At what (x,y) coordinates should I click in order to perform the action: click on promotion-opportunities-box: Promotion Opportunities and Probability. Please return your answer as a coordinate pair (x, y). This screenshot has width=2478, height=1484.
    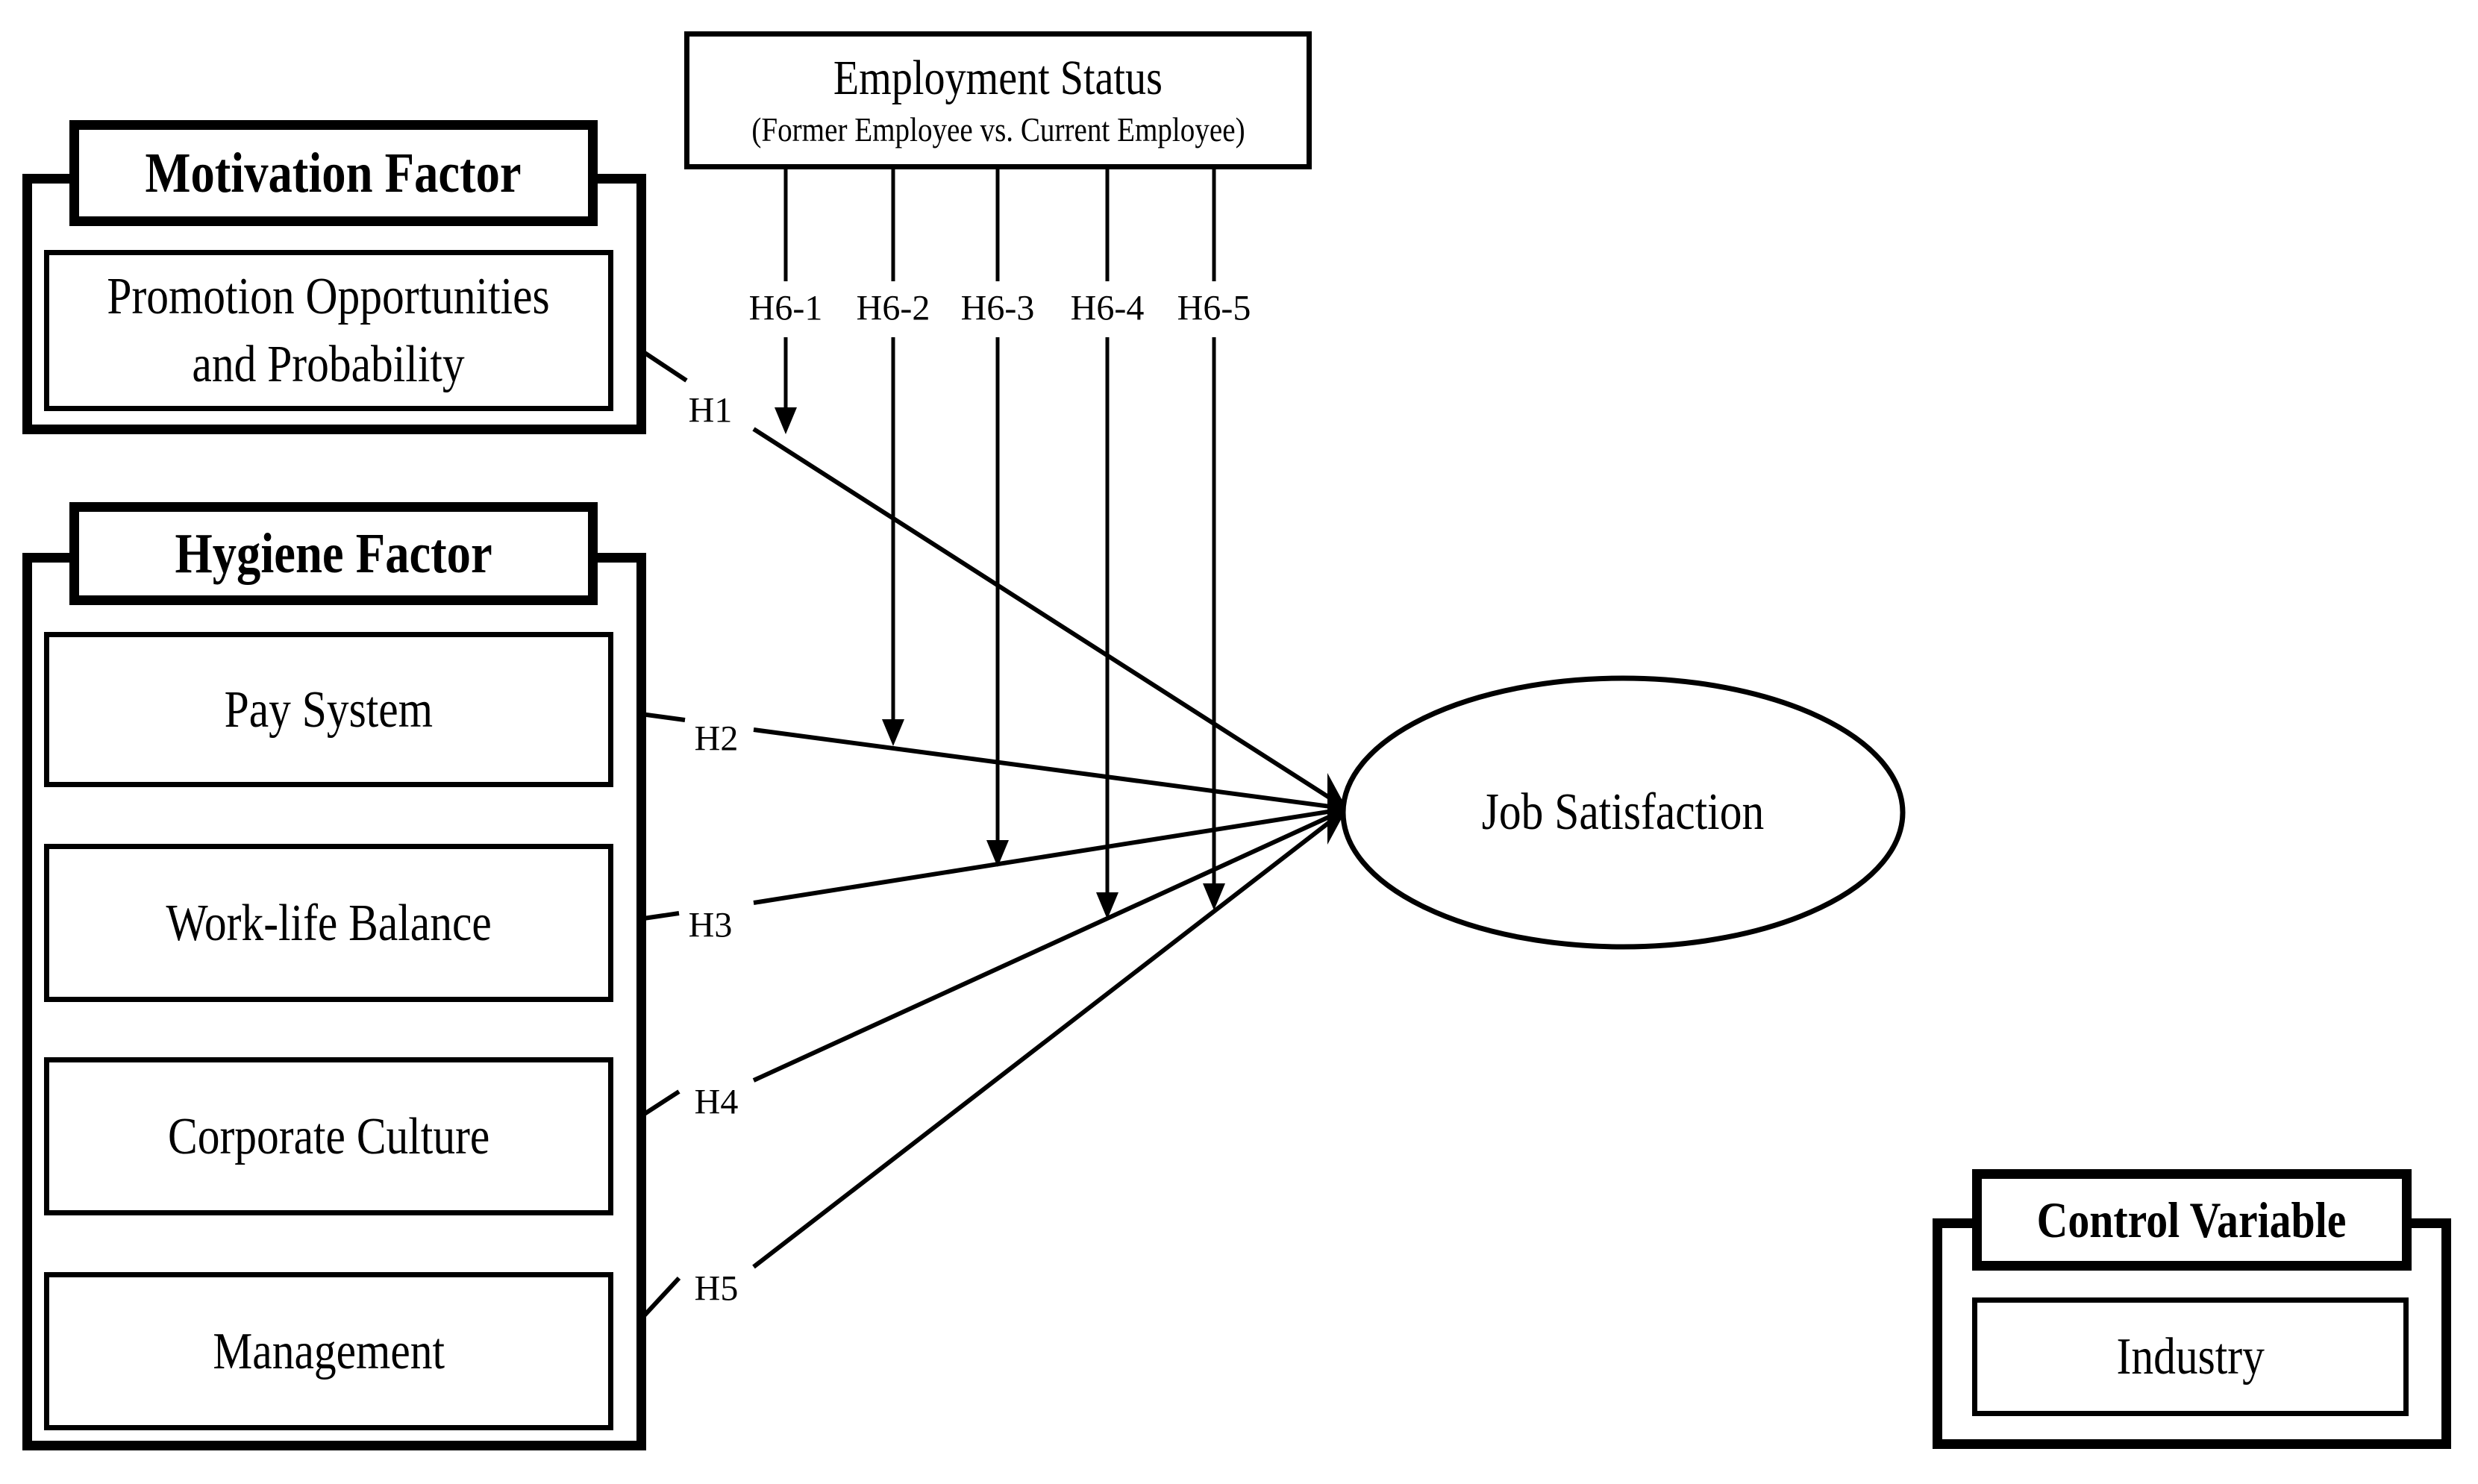
    Looking at the image, I should click on (328, 330).